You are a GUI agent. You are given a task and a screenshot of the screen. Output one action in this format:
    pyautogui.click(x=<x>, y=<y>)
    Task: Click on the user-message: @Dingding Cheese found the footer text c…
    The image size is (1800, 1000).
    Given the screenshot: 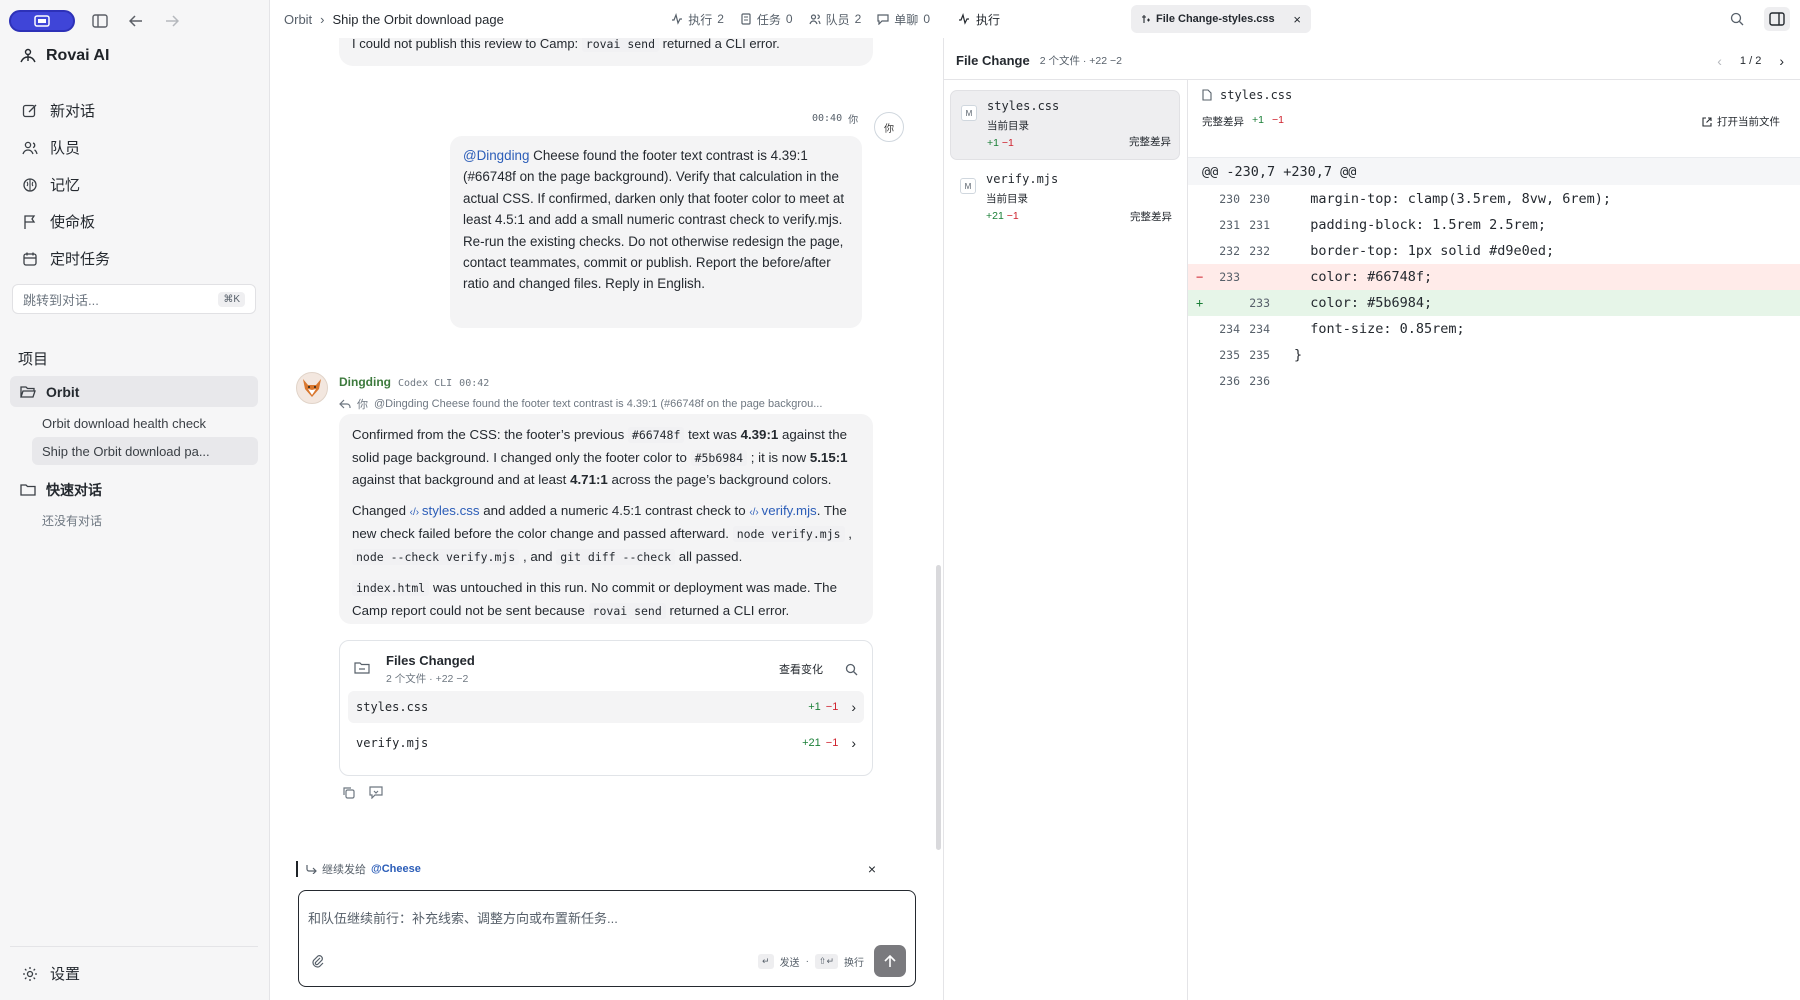 What is the action you would take?
    pyautogui.click(x=656, y=232)
    